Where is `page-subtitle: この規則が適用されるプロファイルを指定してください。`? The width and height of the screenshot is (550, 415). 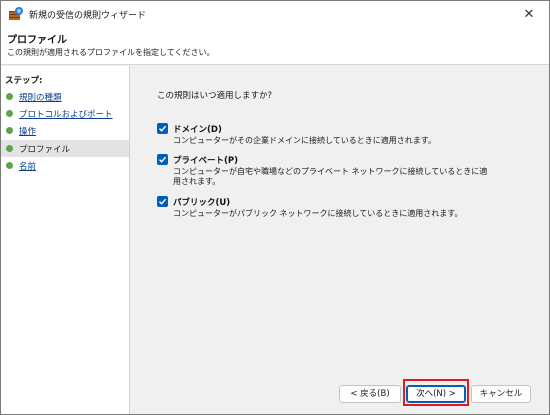 page-subtitle: この規則が適用されるプロファイルを指定してください。 is located at coordinates (111, 52).